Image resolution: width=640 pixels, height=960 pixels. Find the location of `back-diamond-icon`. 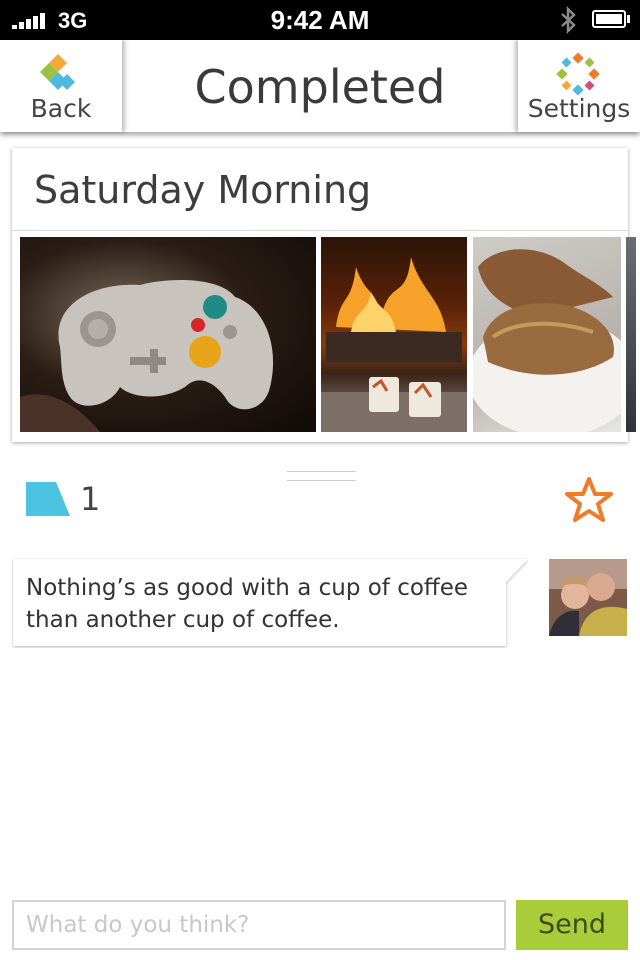

back-diamond-icon is located at coordinates (57, 72).